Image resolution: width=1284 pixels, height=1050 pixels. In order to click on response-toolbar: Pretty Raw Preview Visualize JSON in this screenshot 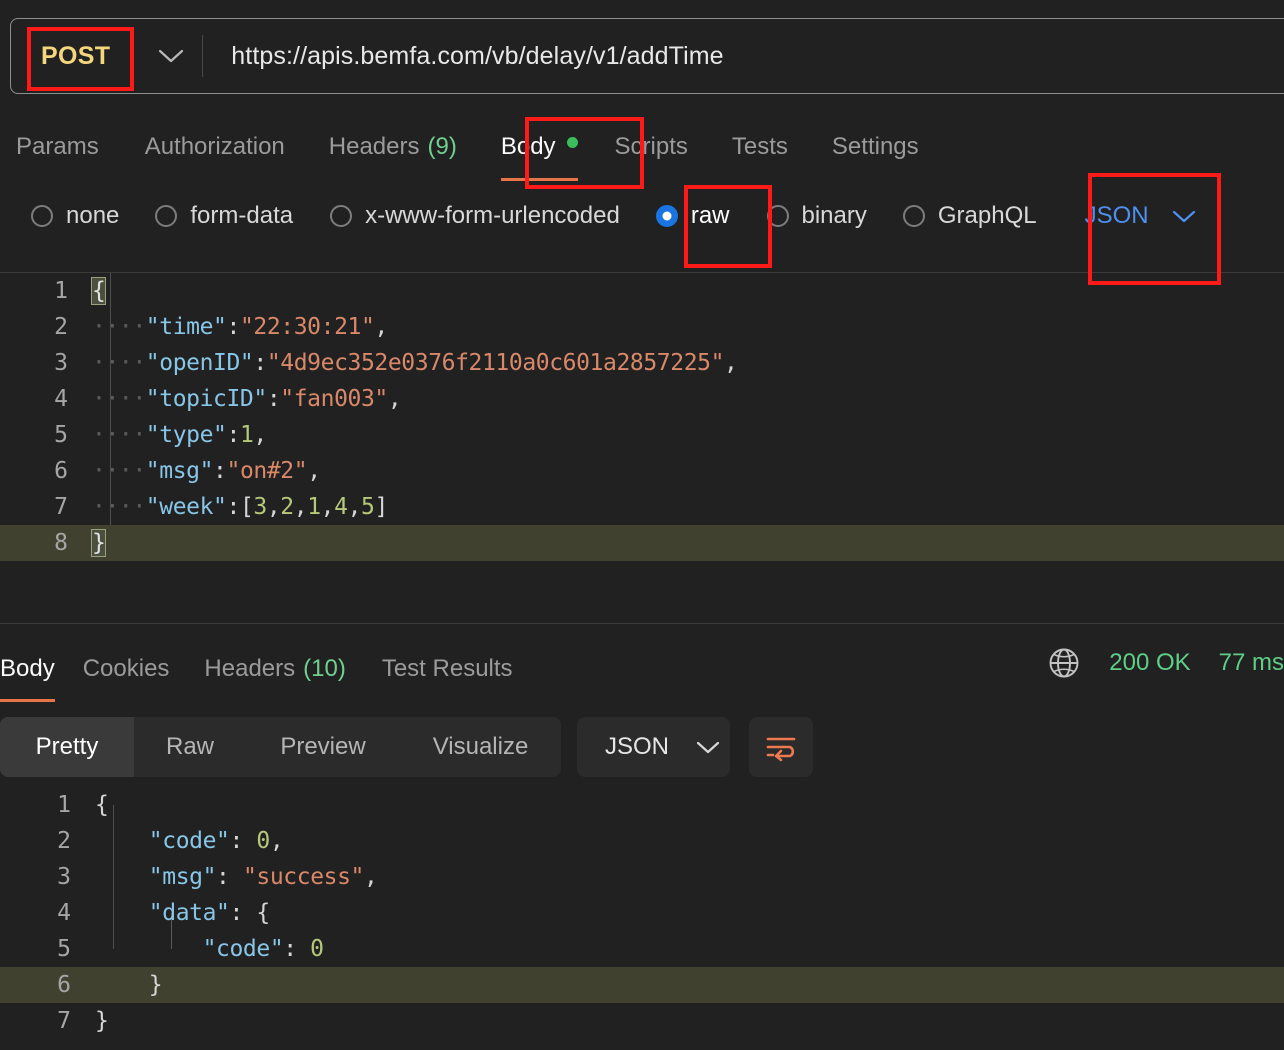, I will do `click(406, 747)`.